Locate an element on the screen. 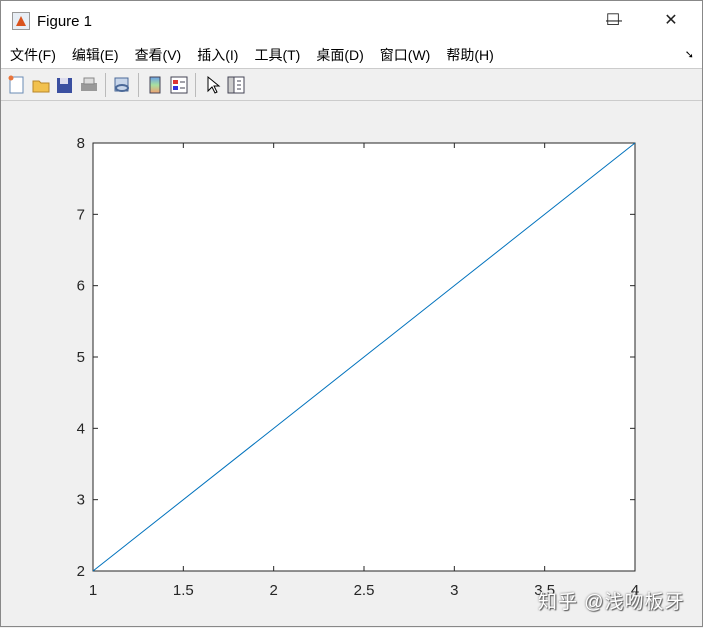 Image resolution: width=703 pixels, height=628 pixels. y-tick-label: 6 is located at coordinates (81, 286).